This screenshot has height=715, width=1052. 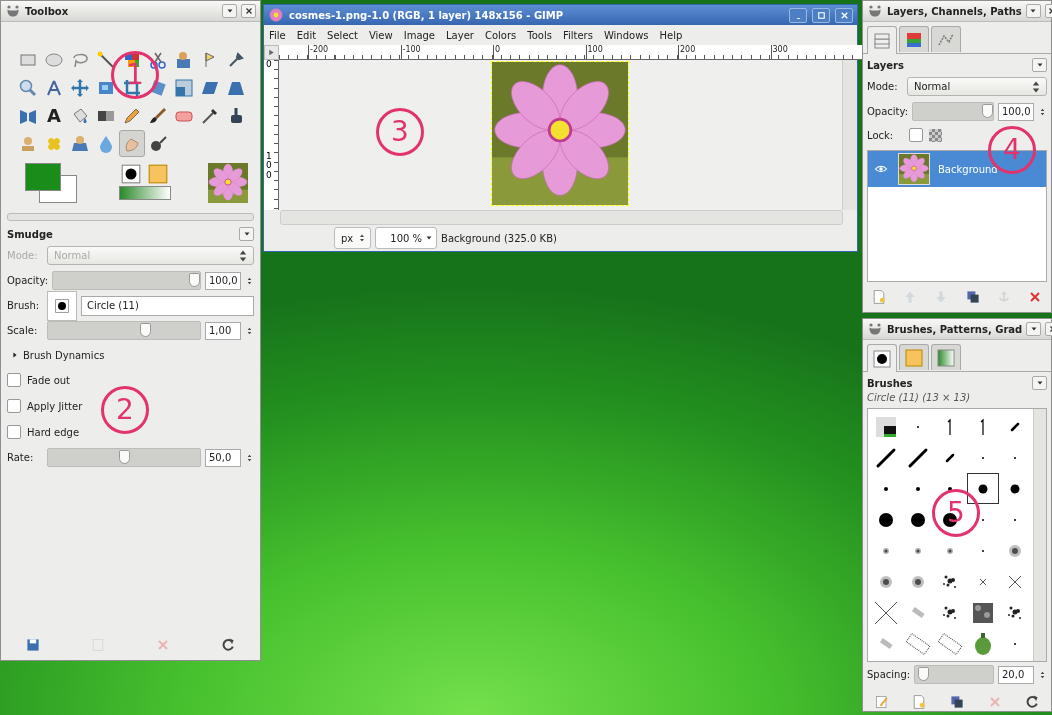 What do you see at coordinates (354, 52) in the screenshot?
I see `ruler-label: -200` at bounding box center [354, 52].